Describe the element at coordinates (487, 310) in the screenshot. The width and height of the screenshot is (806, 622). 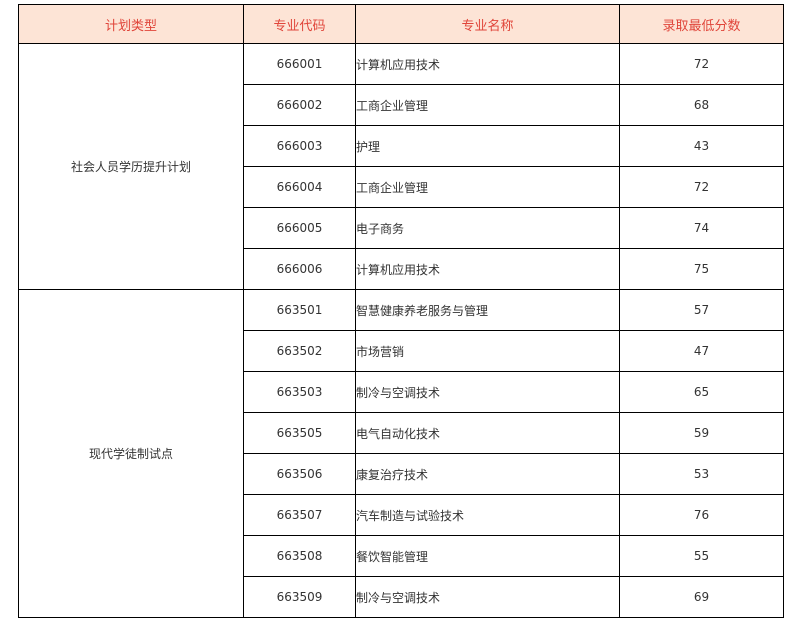
I see `major-name-cell: 智慧健康养老服务与管理` at that location.